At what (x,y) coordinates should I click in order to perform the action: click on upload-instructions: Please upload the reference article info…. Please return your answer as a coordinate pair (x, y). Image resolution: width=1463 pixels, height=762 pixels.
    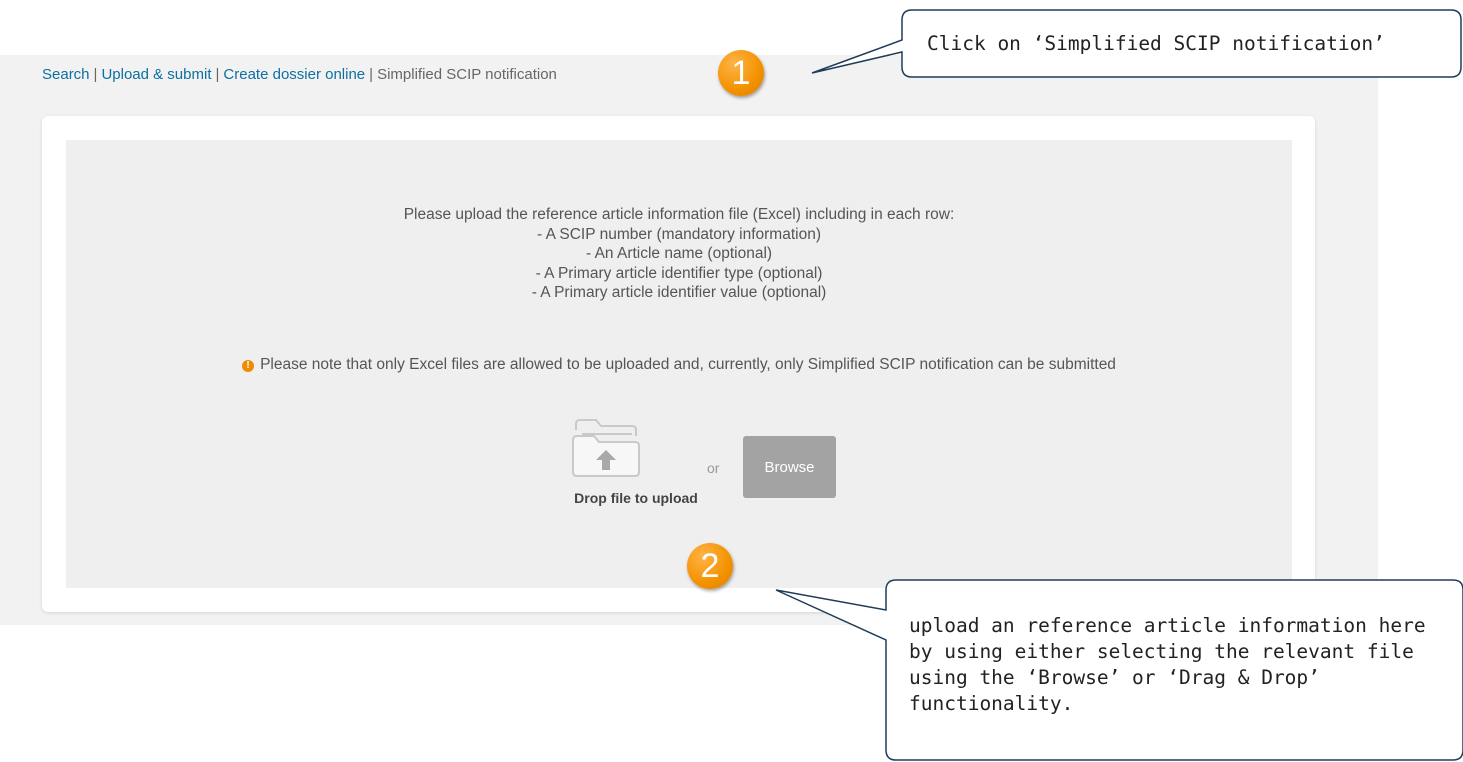
    Looking at the image, I should click on (679, 254).